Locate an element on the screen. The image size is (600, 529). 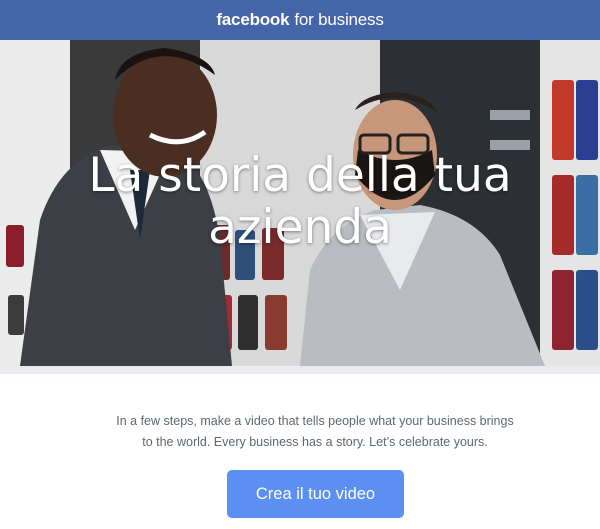
hero-title-line-2: azienda is located at coordinates (300, 227).